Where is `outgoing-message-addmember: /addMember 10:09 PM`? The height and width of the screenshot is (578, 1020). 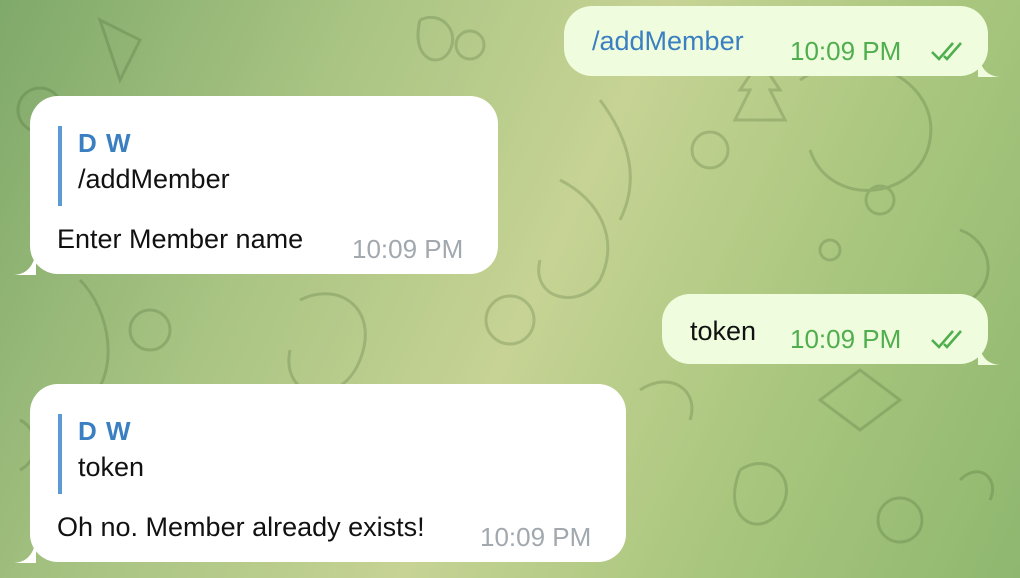 outgoing-message-addmember: /addMember 10:09 PM is located at coordinates (776, 41).